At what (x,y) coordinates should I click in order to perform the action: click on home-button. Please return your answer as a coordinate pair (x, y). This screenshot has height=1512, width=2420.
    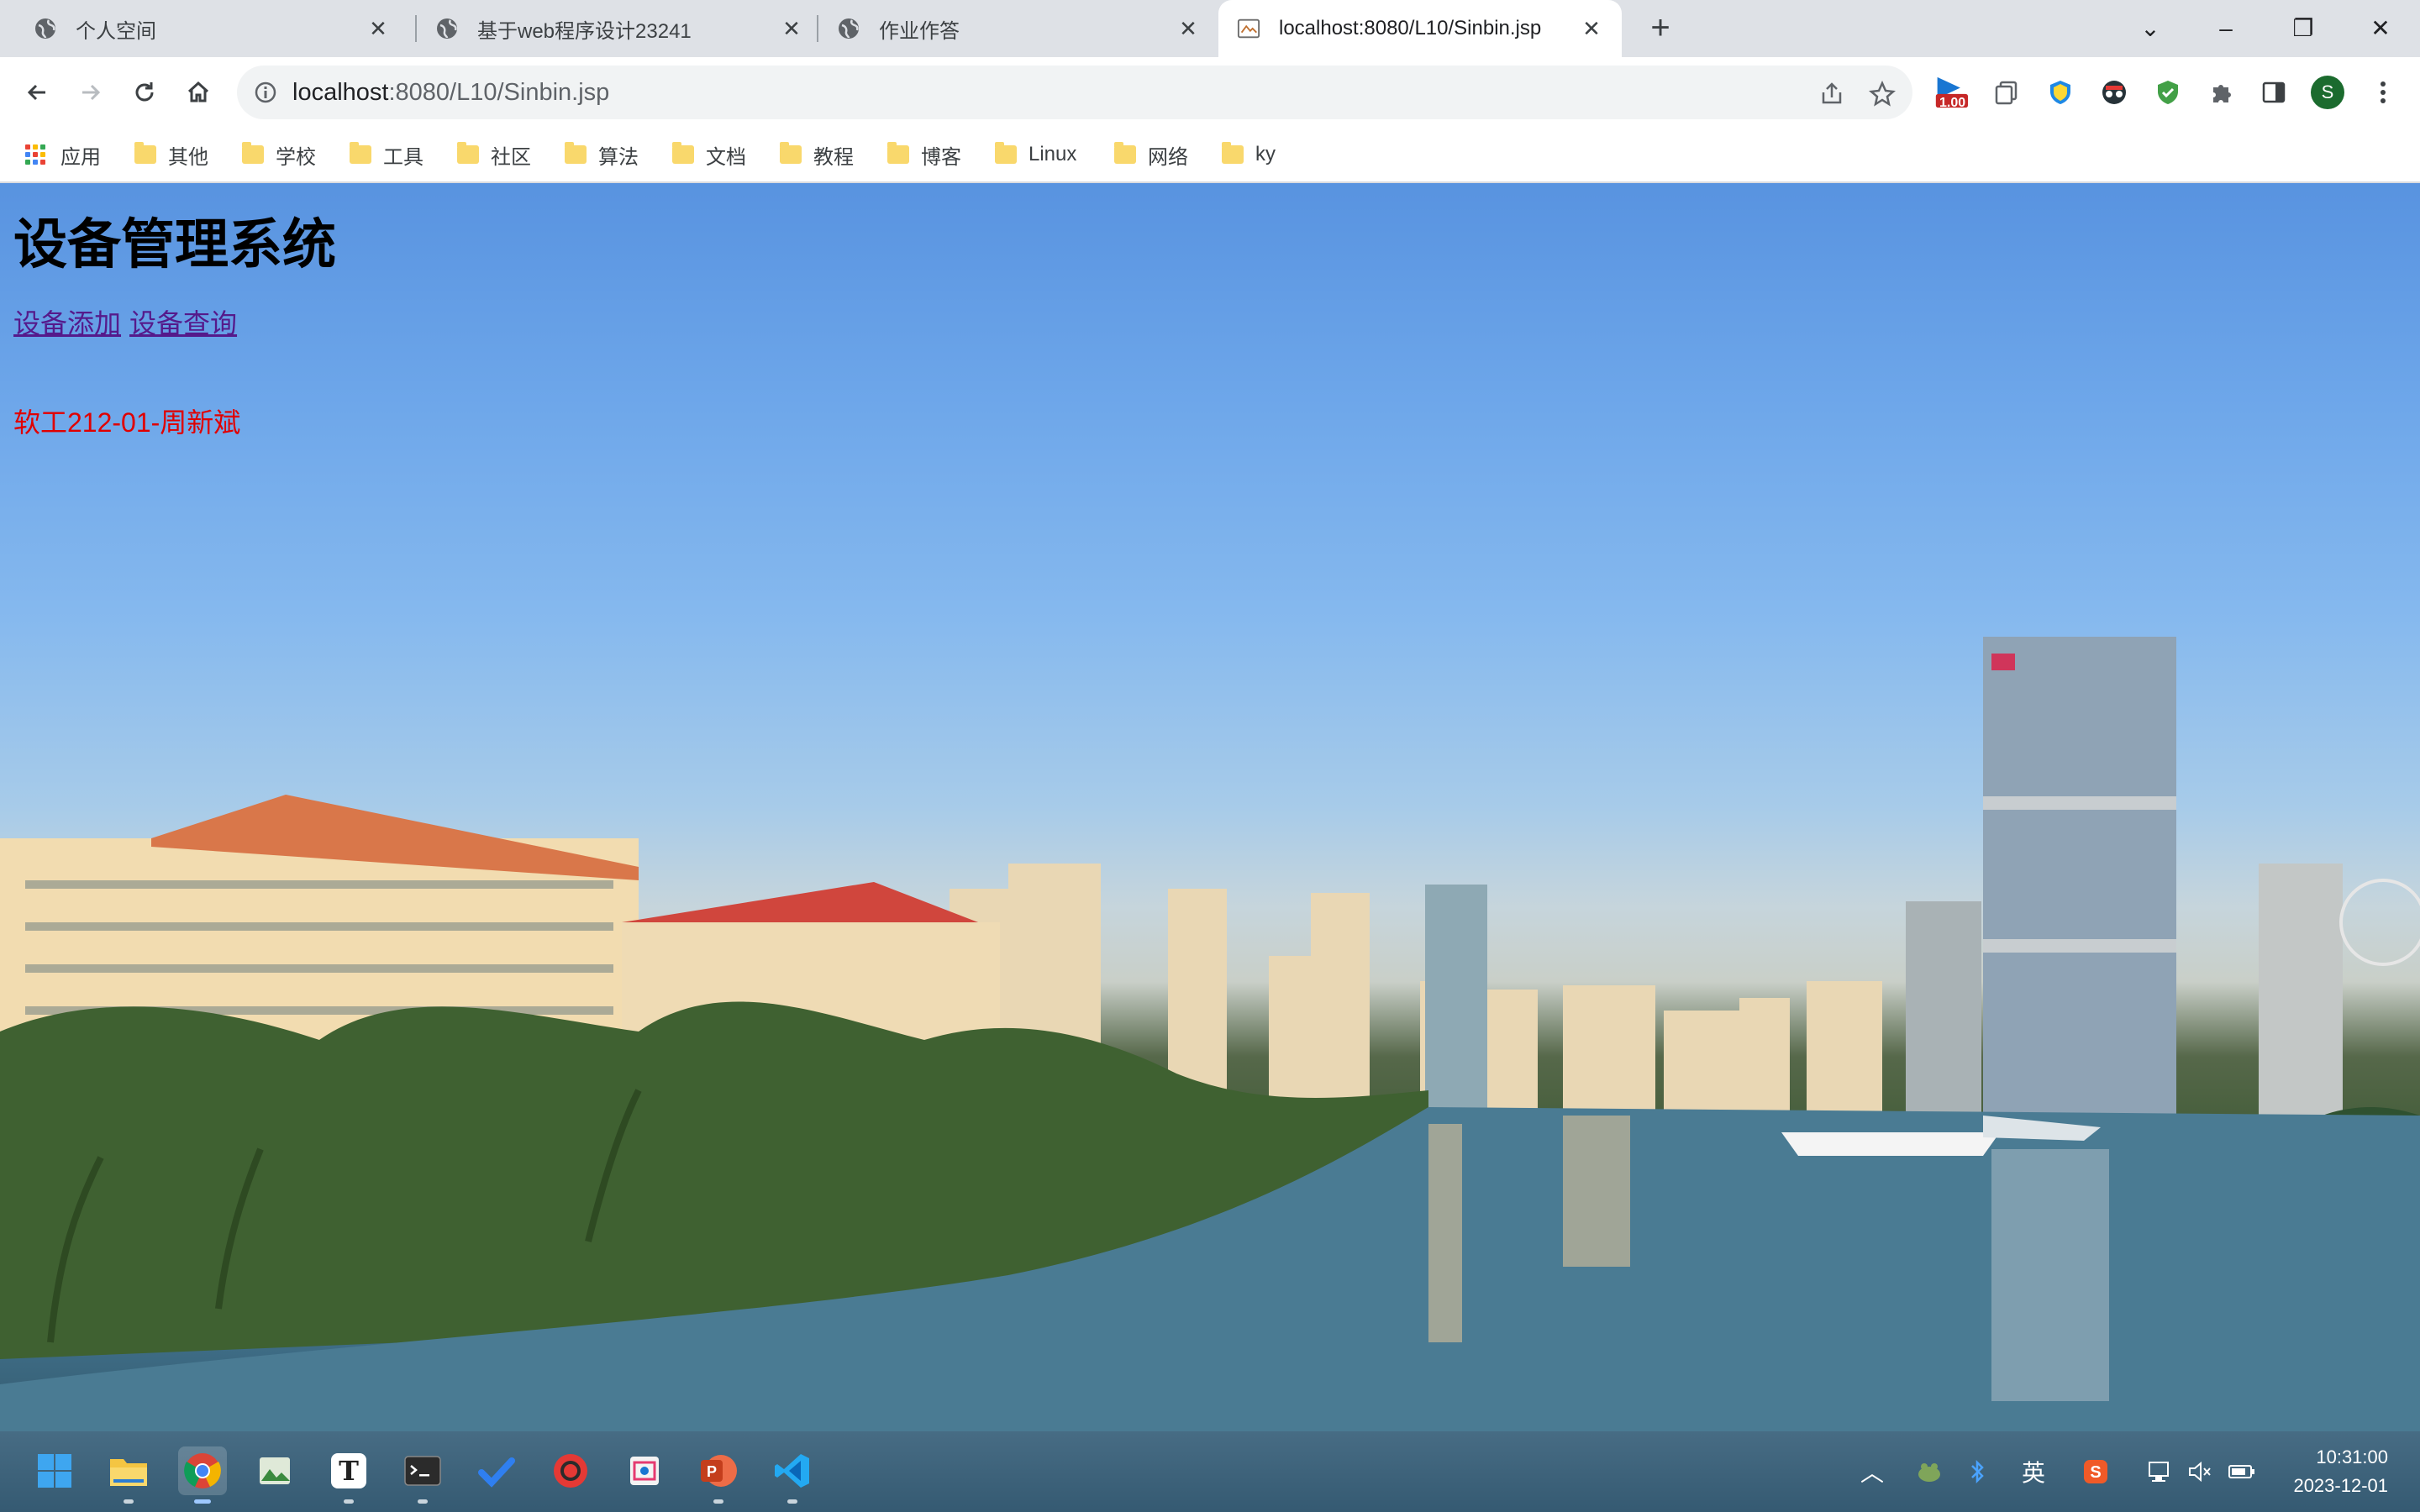
    Looking at the image, I should click on (198, 92).